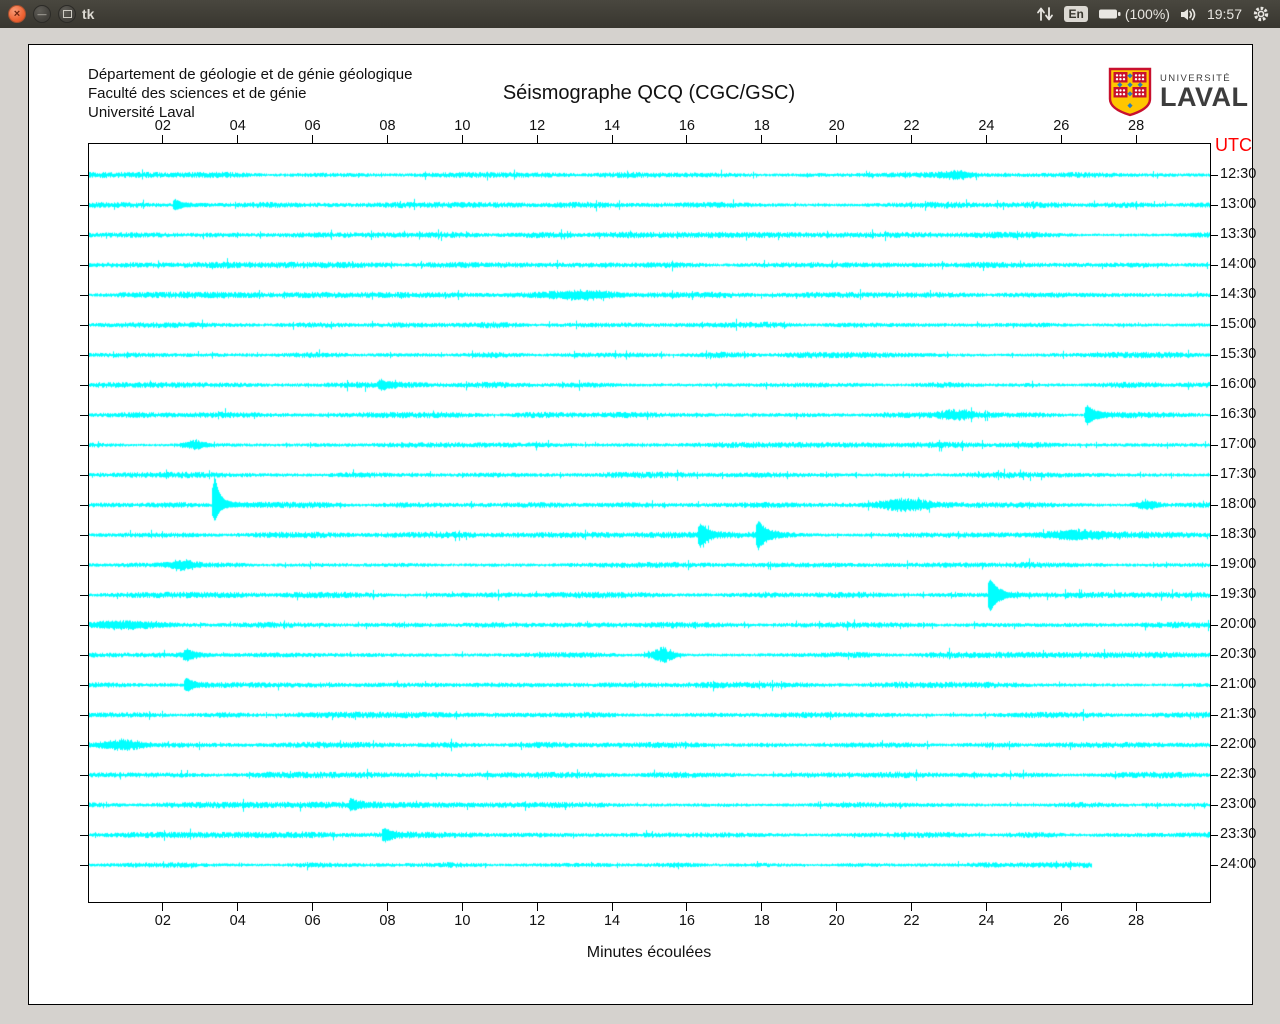  Describe the element at coordinates (462, 921) in the screenshot. I see `x-tick-label-bottom: 10` at that location.